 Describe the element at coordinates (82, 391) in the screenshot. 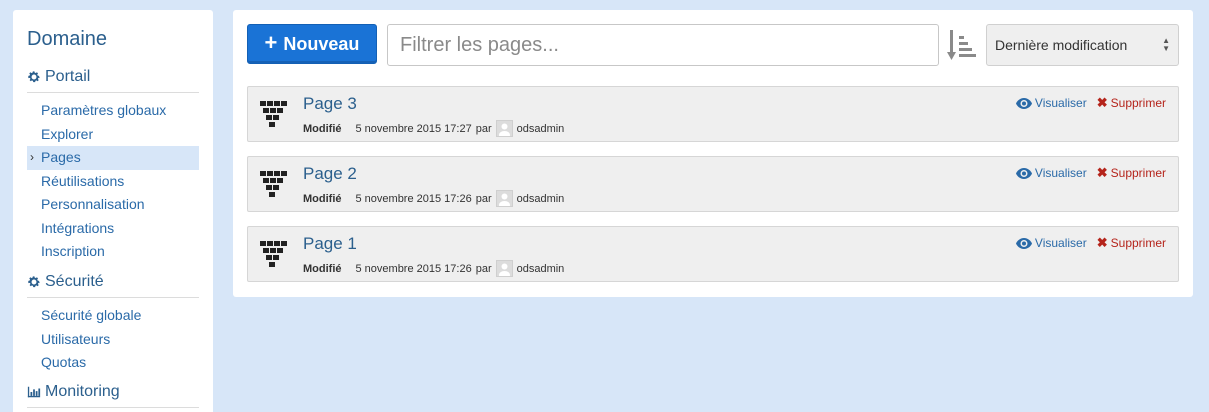

I see `section-label: Monitoring` at that location.